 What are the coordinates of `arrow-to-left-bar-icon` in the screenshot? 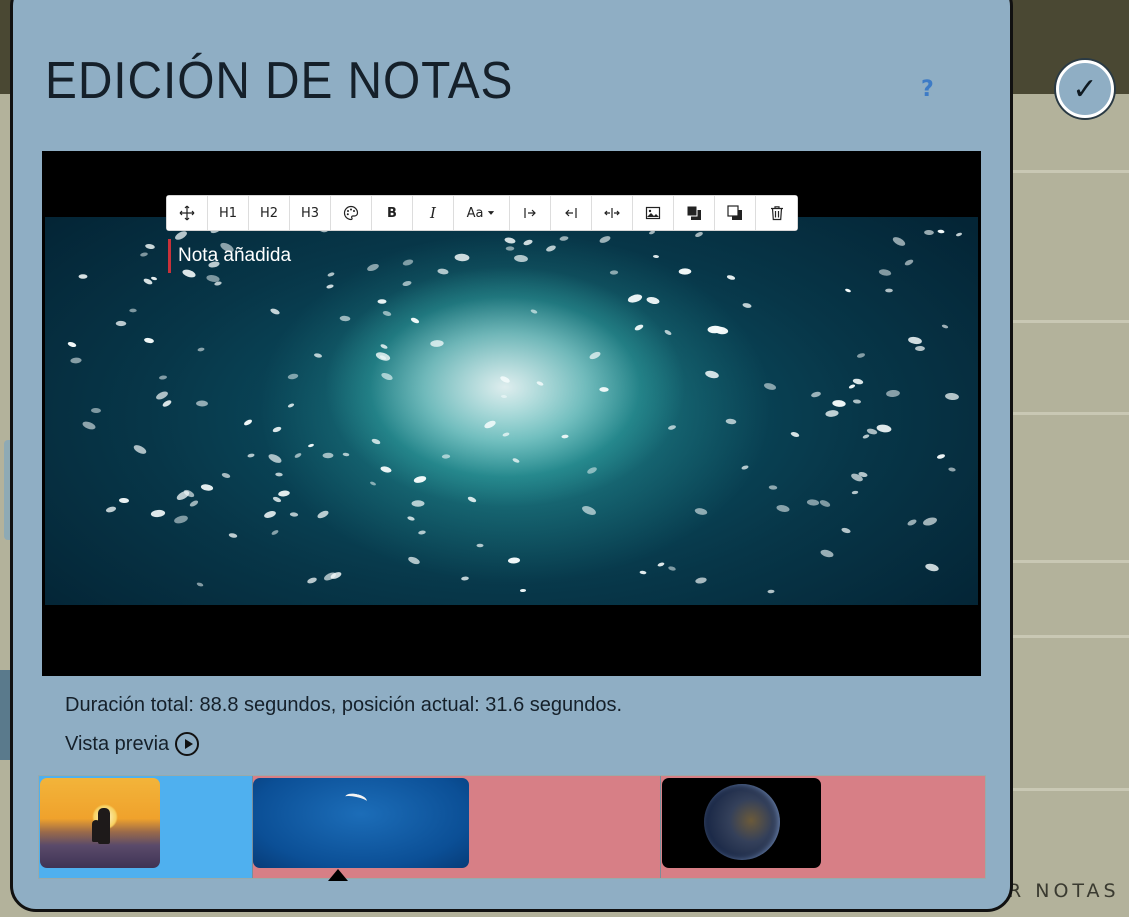 It's located at (571, 213).